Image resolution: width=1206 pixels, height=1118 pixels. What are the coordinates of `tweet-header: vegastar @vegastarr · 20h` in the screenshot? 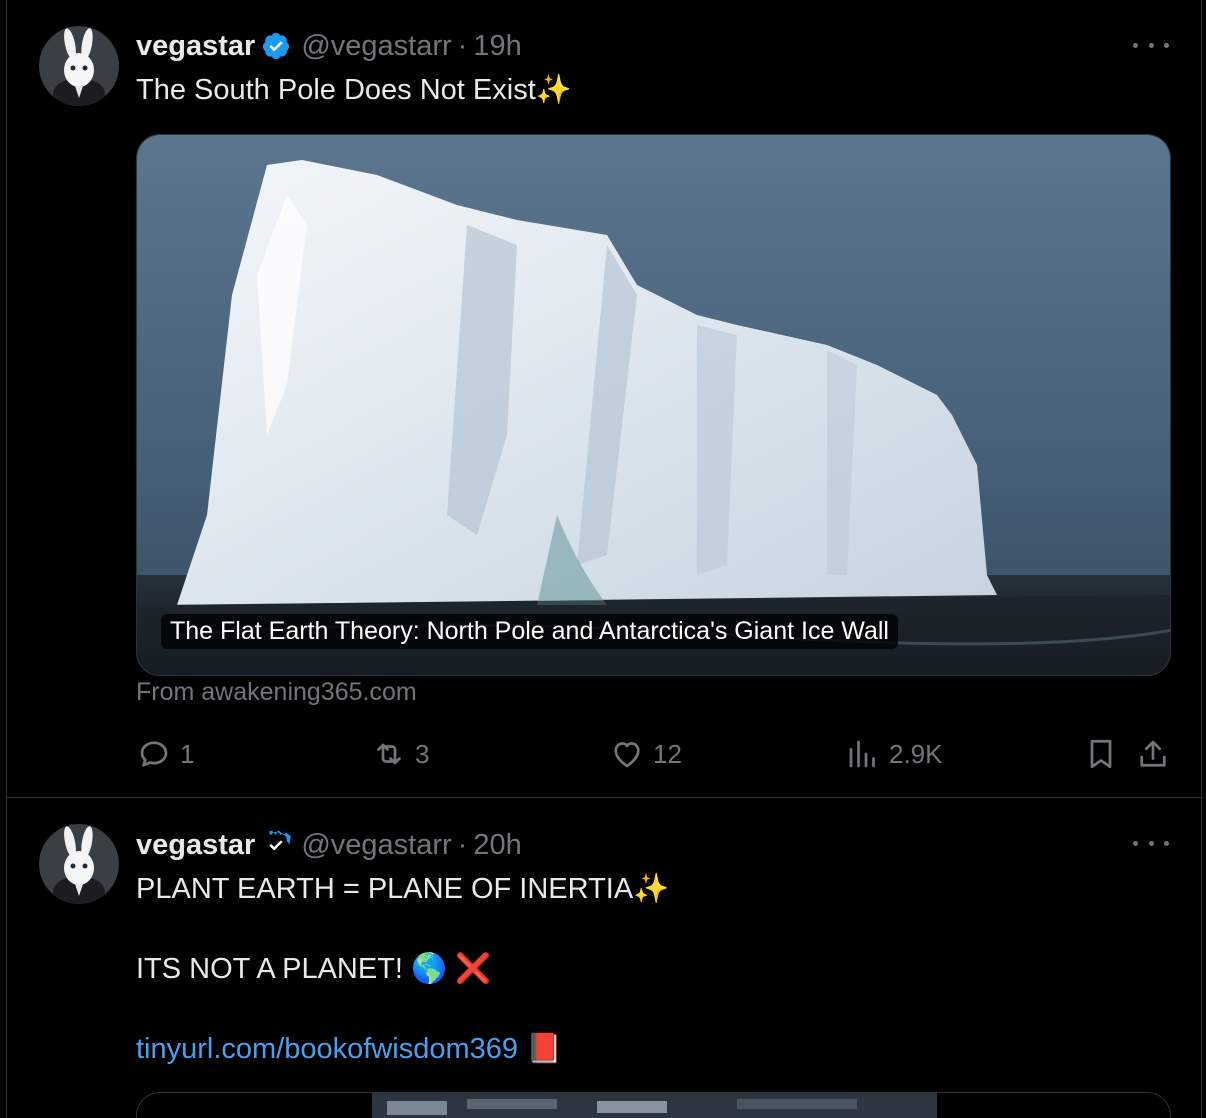 It's located at (329, 845).